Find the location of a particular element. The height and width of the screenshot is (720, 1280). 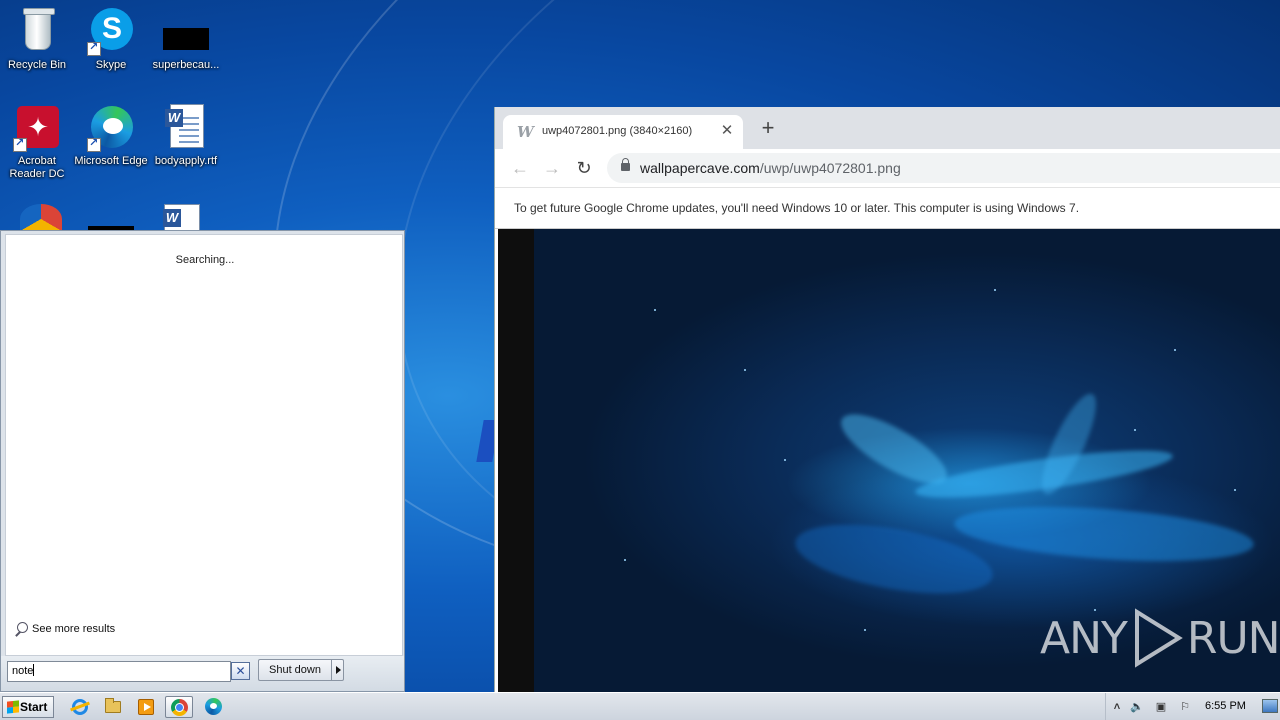

shutdown-button: Shut down is located at coordinates (294, 670).